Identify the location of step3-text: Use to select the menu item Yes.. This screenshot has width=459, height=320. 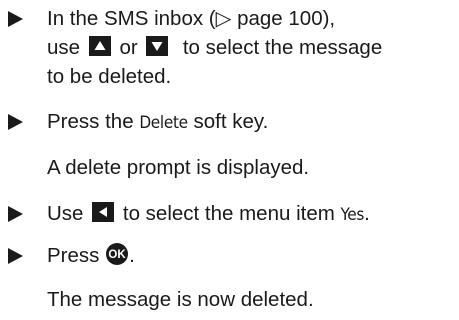
(208, 213).